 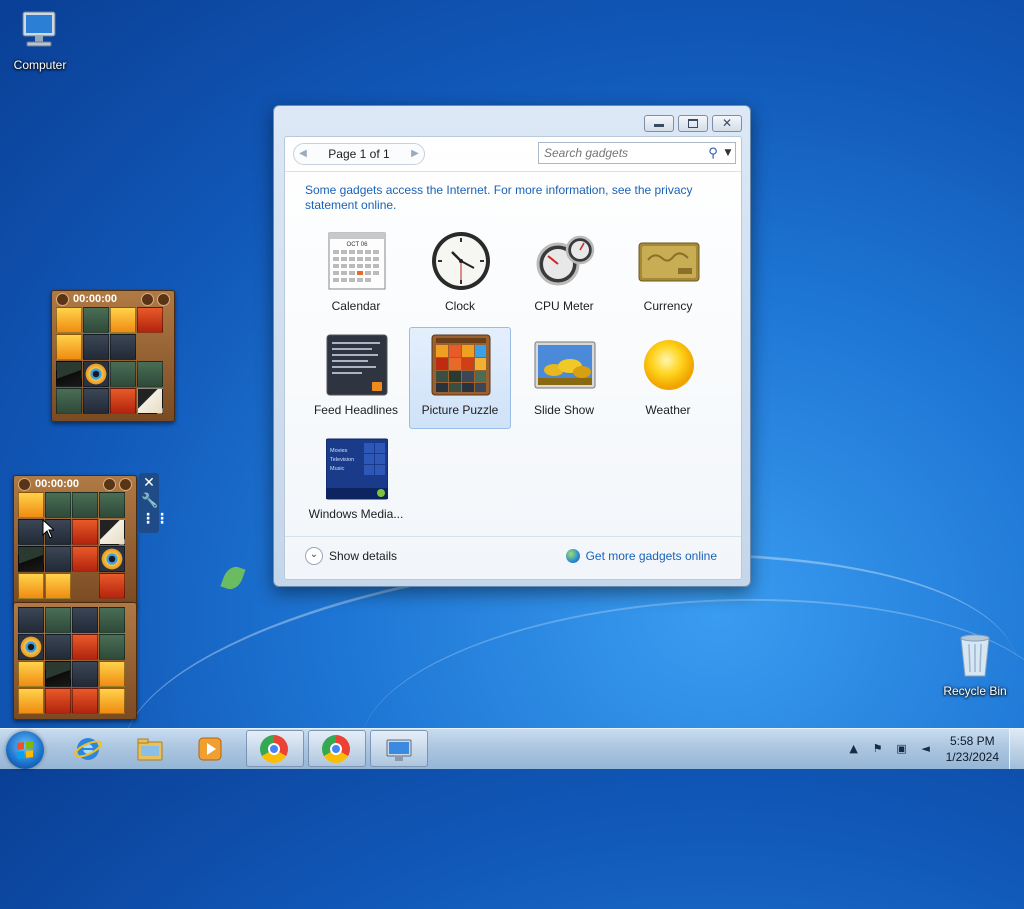 I want to click on previous-page-icon: ◀, so click(x=303, y=154).